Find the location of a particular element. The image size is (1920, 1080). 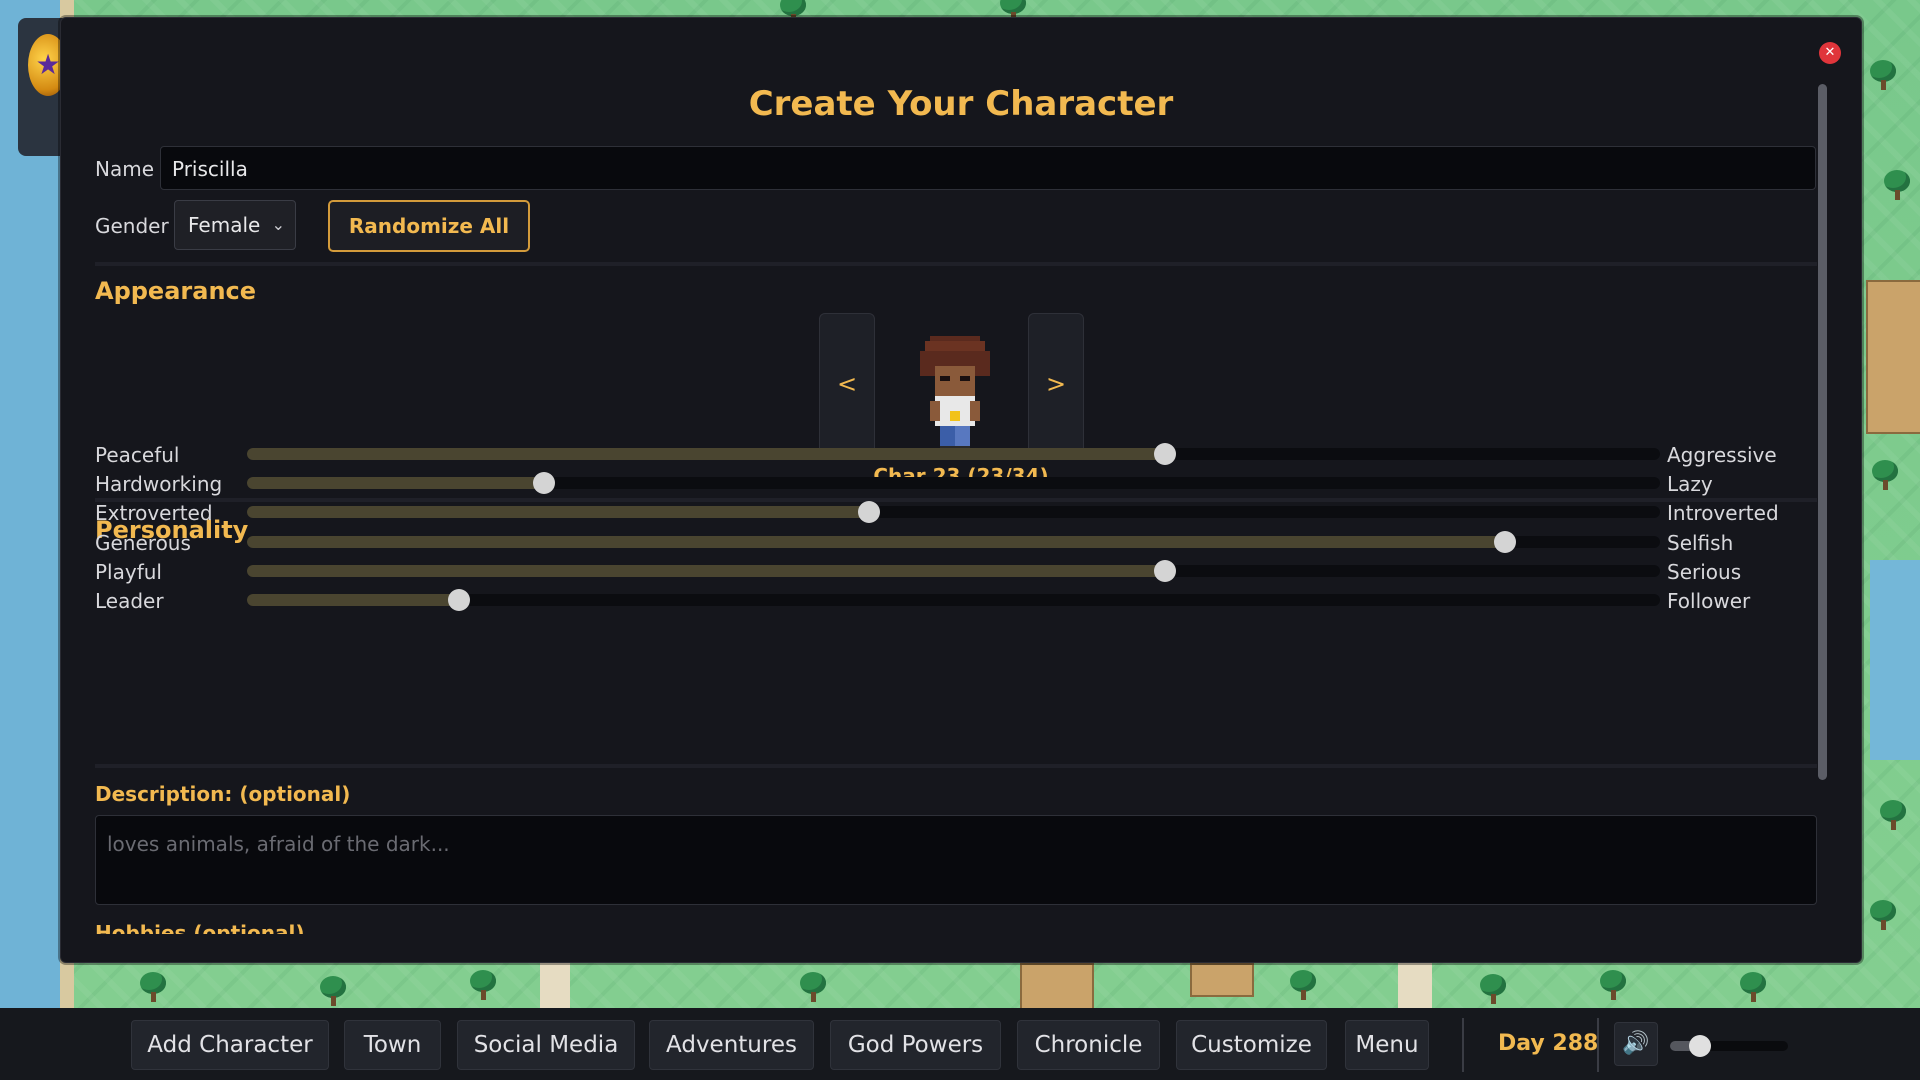

trait-left-label: Extroverted is located at coordinates (154, 513).